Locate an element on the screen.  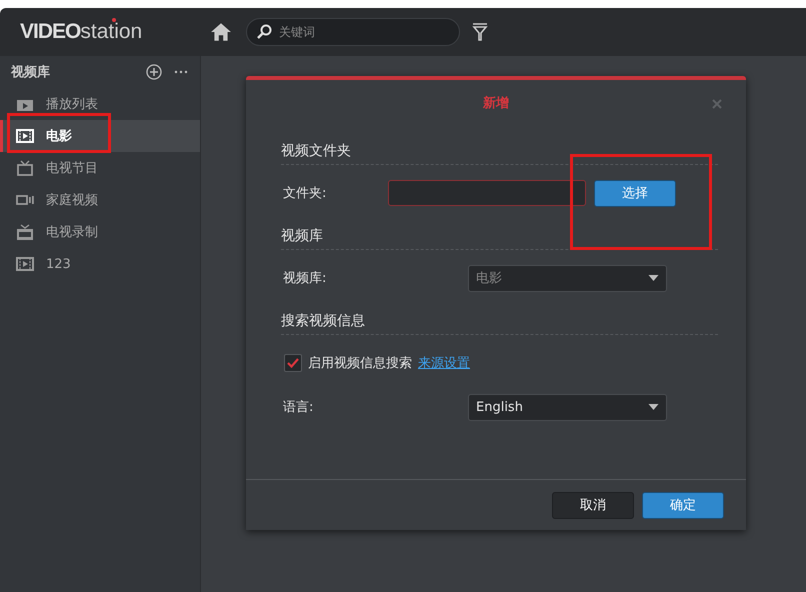
sidebar-item: 家庭视频 is located at coordinates (100, 200).